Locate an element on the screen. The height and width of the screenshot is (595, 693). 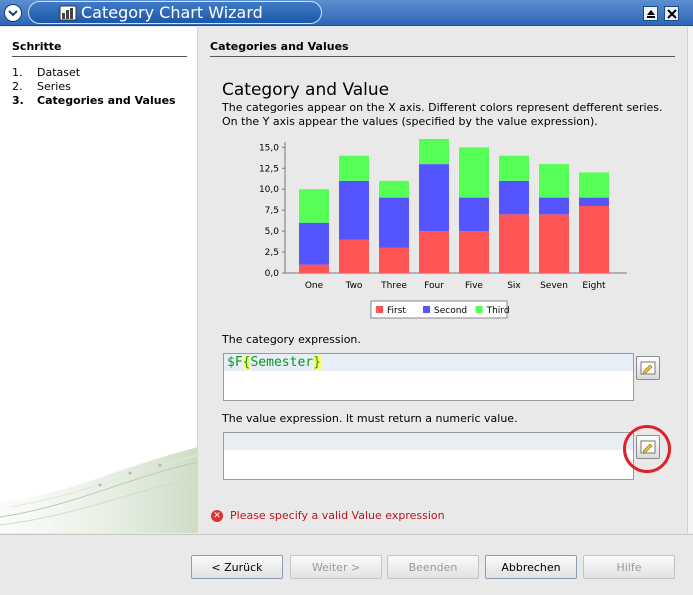
finish-button: Beenden is located at coordinates (433, 567).